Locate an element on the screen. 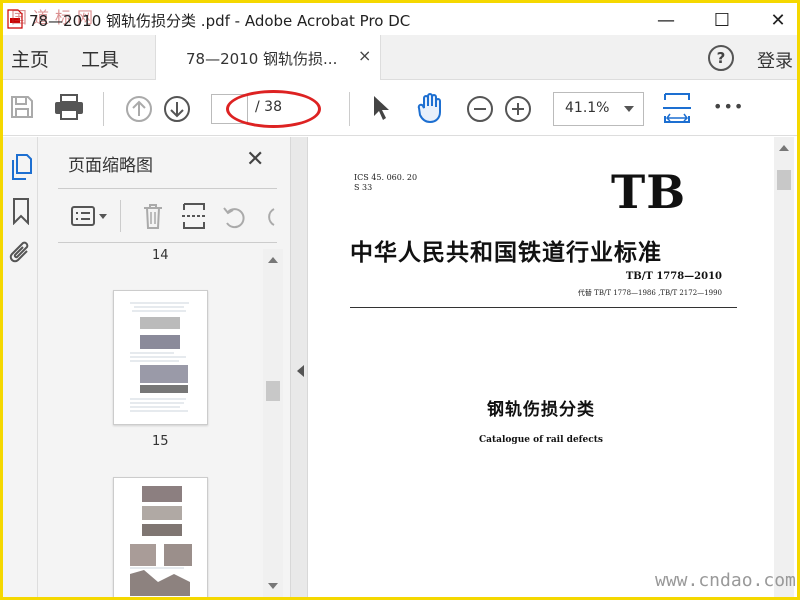 The height and width of the screenshot is (600, 800). bookmark-icon is located at coordinates (21, 211).